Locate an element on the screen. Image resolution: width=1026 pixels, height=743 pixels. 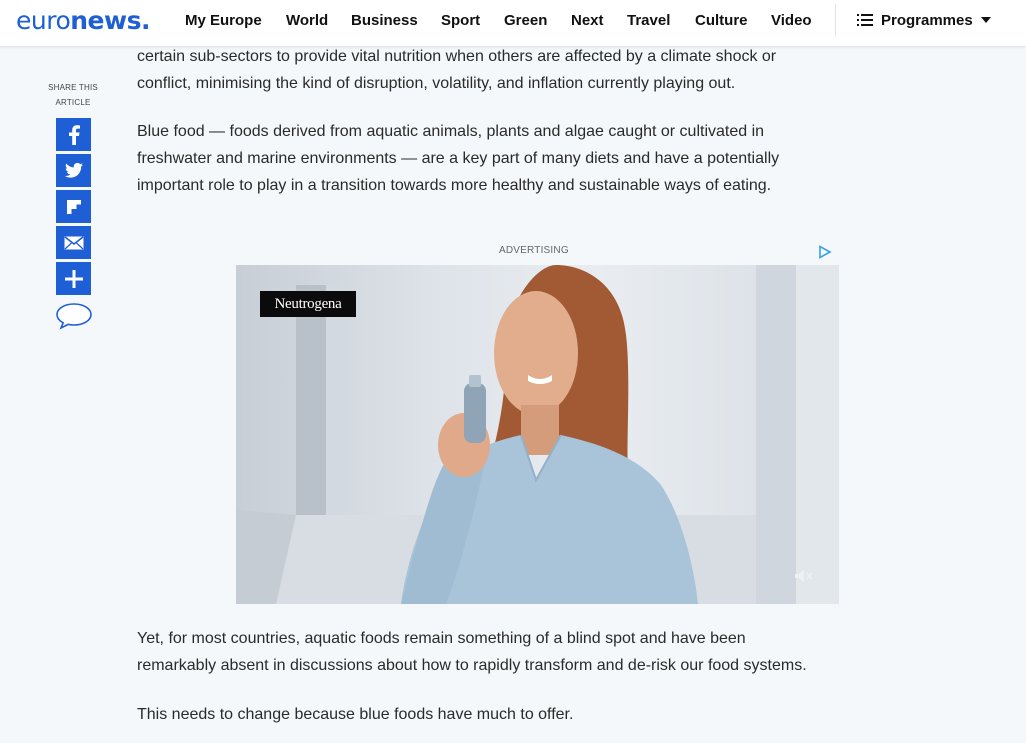
euronews-logo: euronews. is located at coordinates (83, 20).